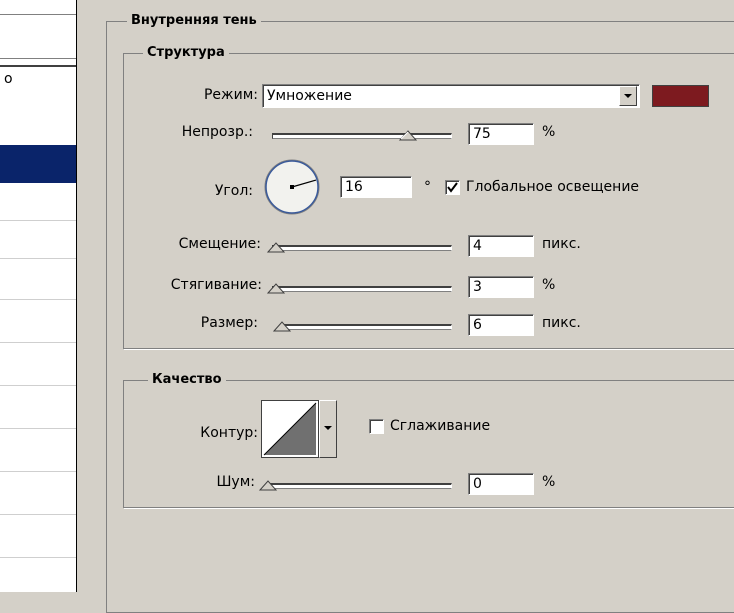 The width and height of the screenshot is (734, 613). What do you see at coordinates (229, 433) in the screenshot?
I see `contour-label: Контур:` at bounding box center [229, 433].